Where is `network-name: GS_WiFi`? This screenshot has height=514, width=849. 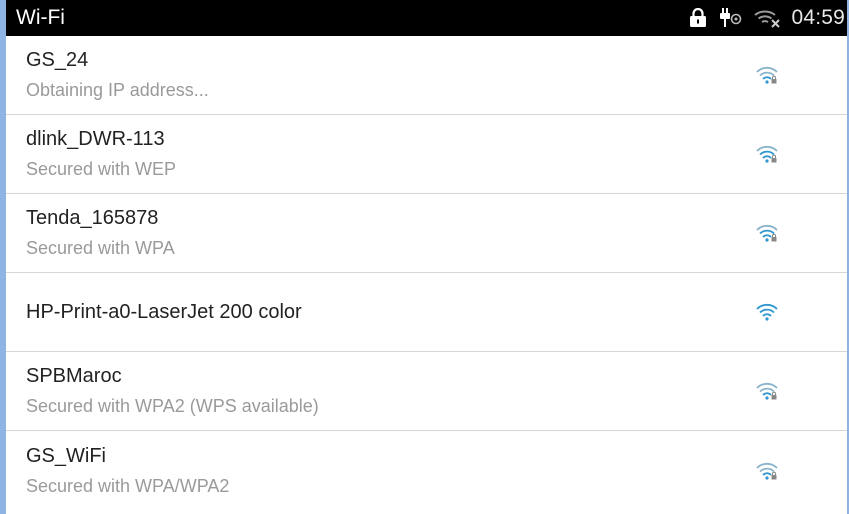 network-name: GS_WiFi is located at coordinates (66, 455).